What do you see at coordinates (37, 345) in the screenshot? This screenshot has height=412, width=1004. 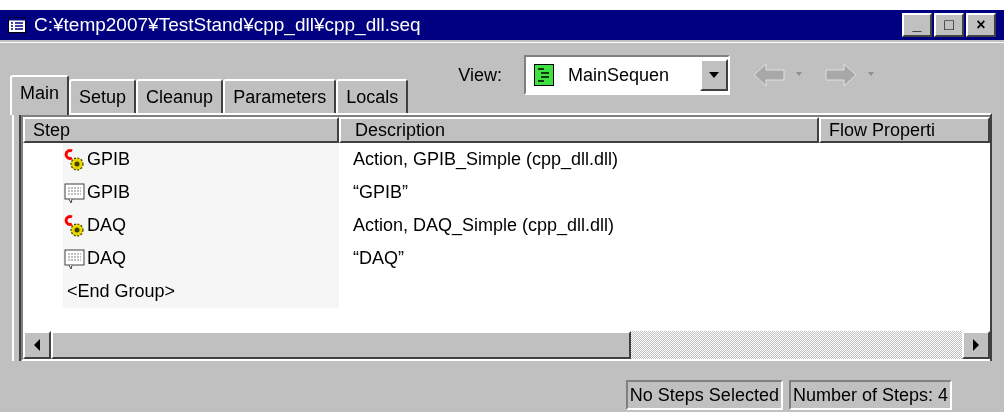 I see `scroll-left-button` at bounding box center [37, 345].